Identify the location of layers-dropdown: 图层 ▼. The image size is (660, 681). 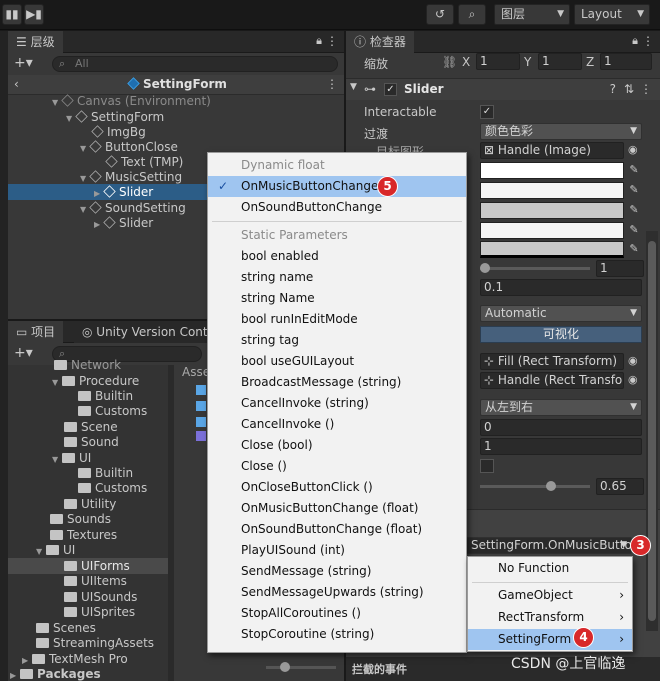
(532, 14).